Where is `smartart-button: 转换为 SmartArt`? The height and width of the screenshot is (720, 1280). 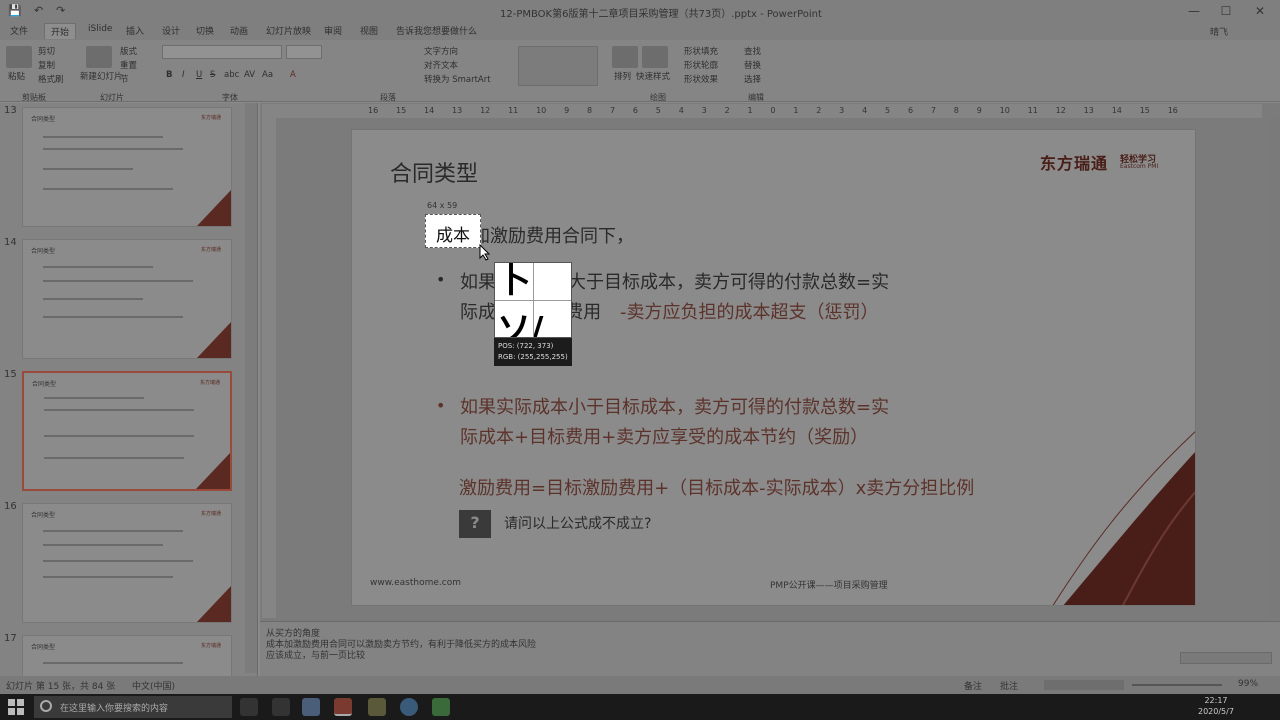
smartart-button: 转换为 SmartArt is located at coordinates (457, 79).